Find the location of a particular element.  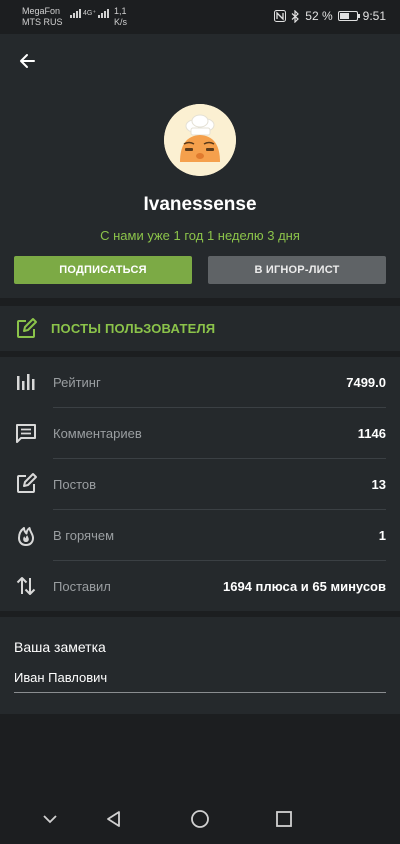

fire-icon is located at coordinates (26, 536).